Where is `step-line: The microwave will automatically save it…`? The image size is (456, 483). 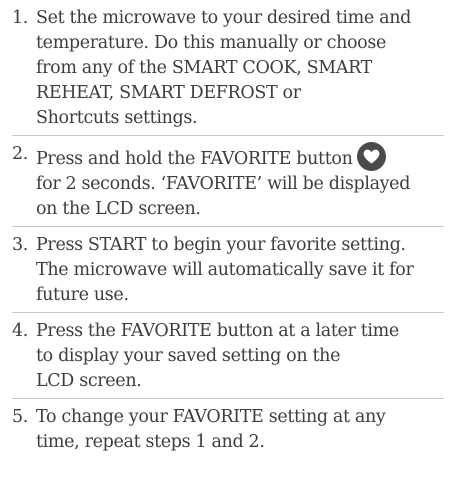 step-line: The microwave will automatically save it… is located at coordinates (225, 270).